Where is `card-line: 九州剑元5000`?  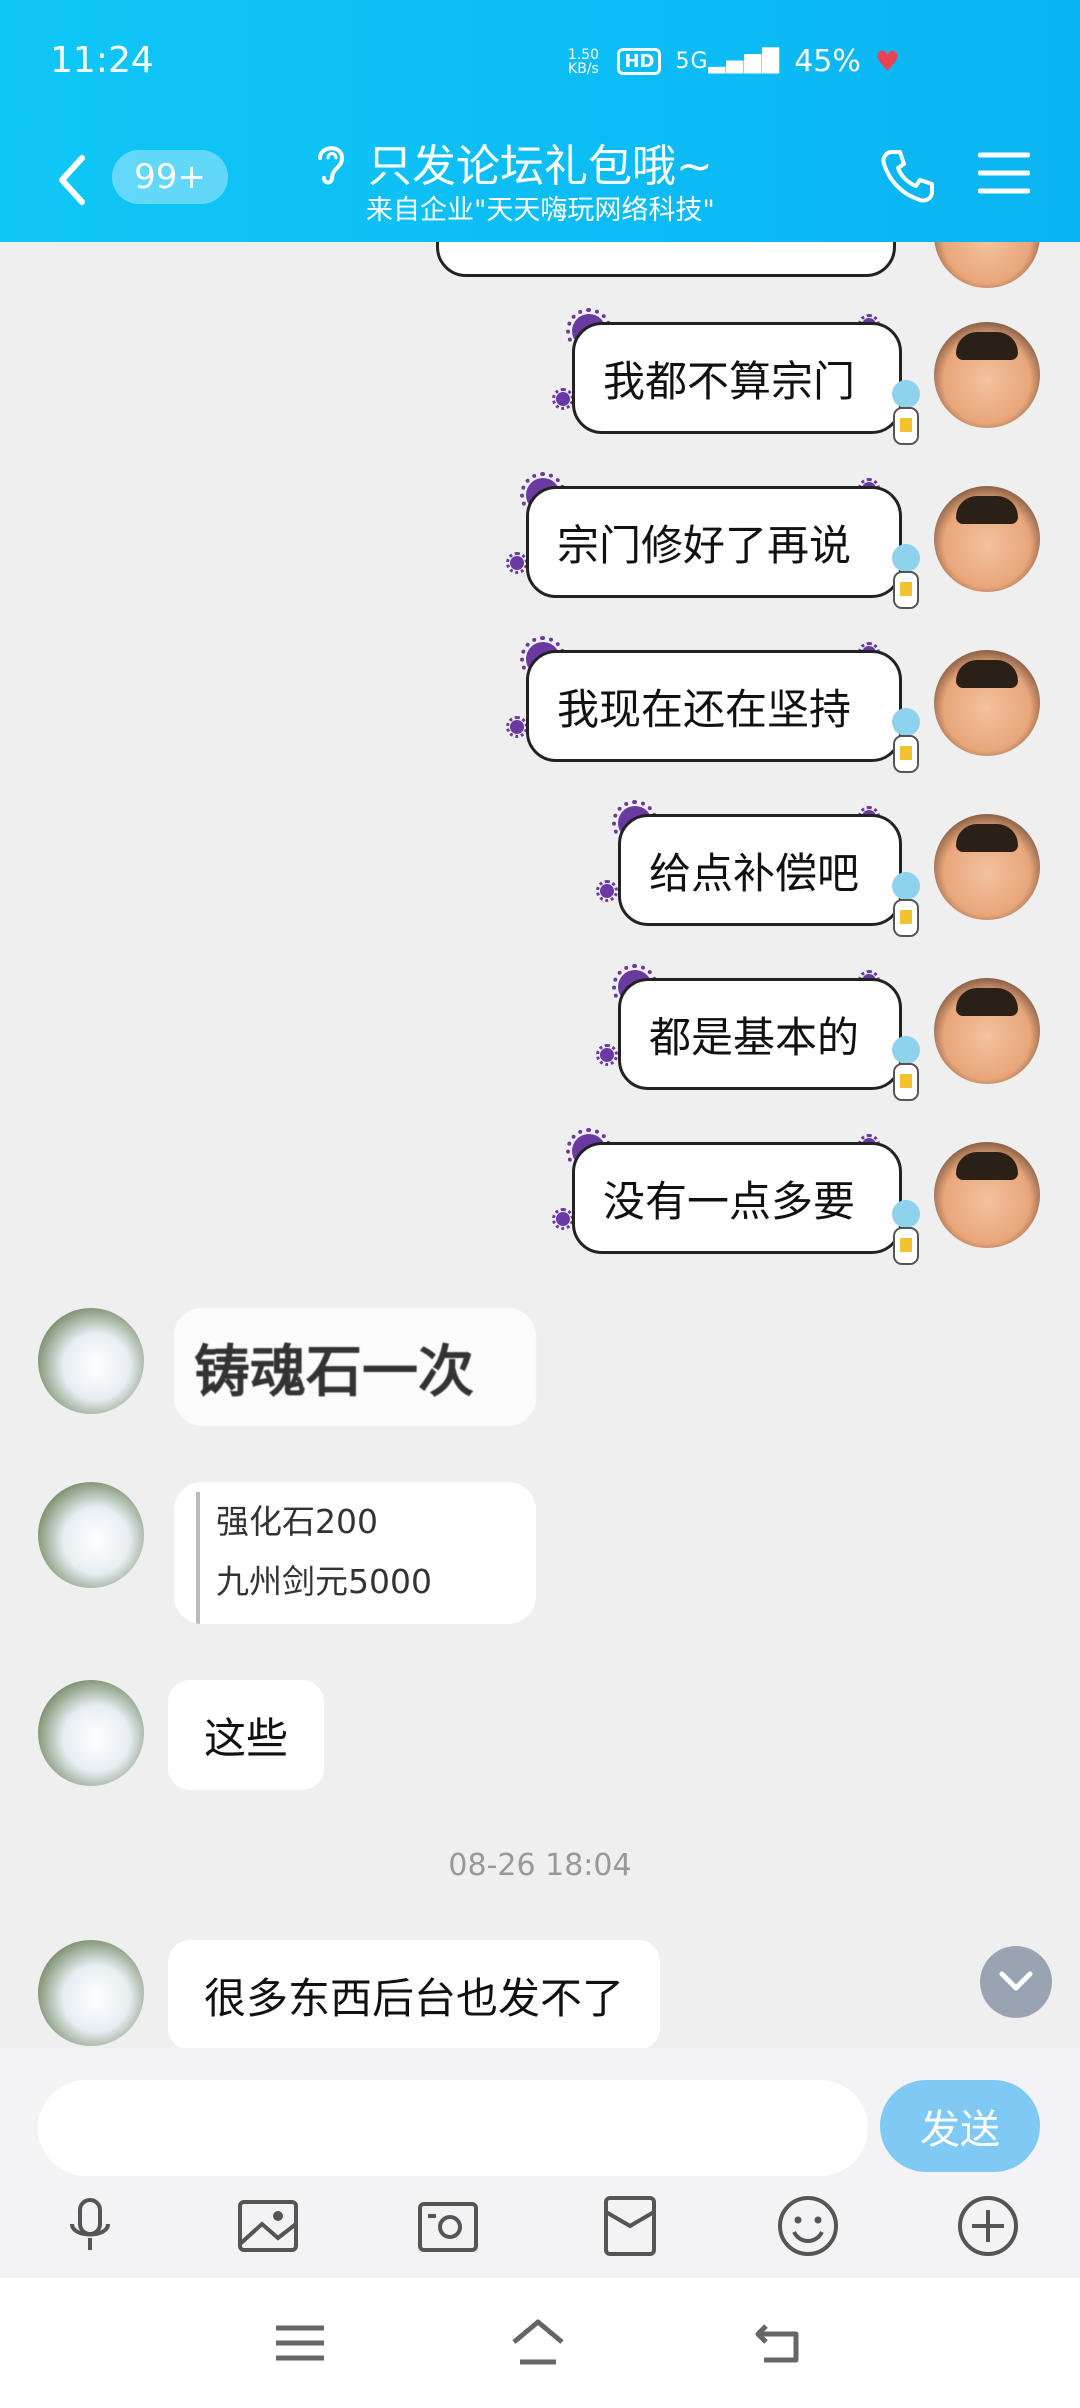 card-line: 九州剑元5000 is located at coordinates (324, 1581).